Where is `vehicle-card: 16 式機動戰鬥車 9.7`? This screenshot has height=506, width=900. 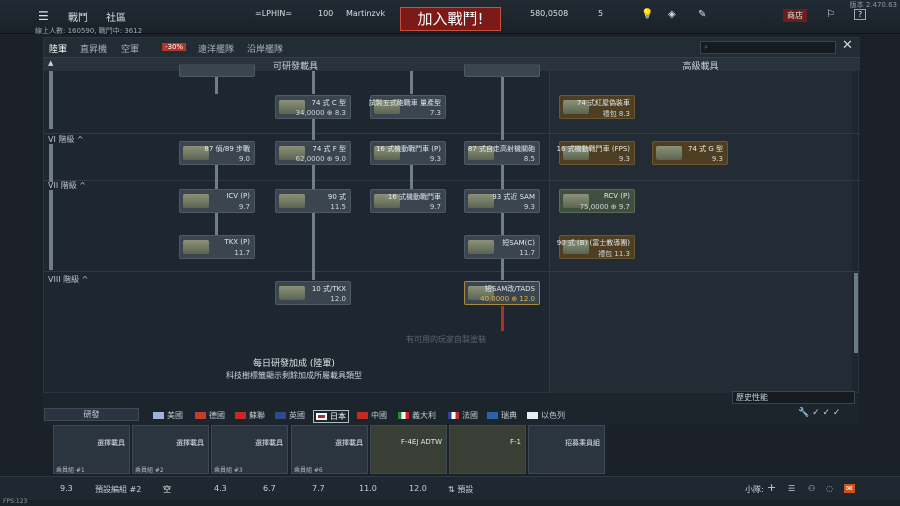
vehicle-card: 16 式機動戰鬥車 9.7 is located at coordinates (408, 201).